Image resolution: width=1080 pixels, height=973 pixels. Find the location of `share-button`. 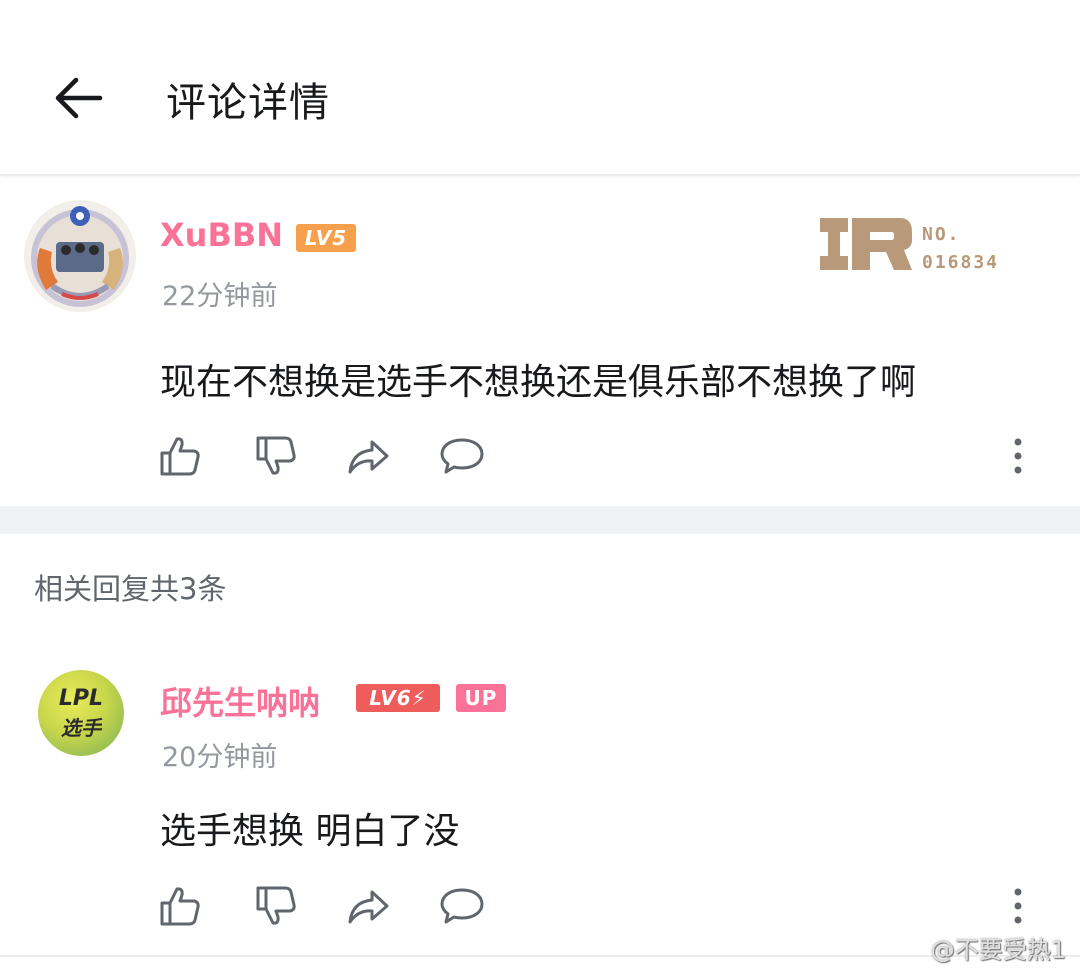

share-button is located at coordinates (368, 456).